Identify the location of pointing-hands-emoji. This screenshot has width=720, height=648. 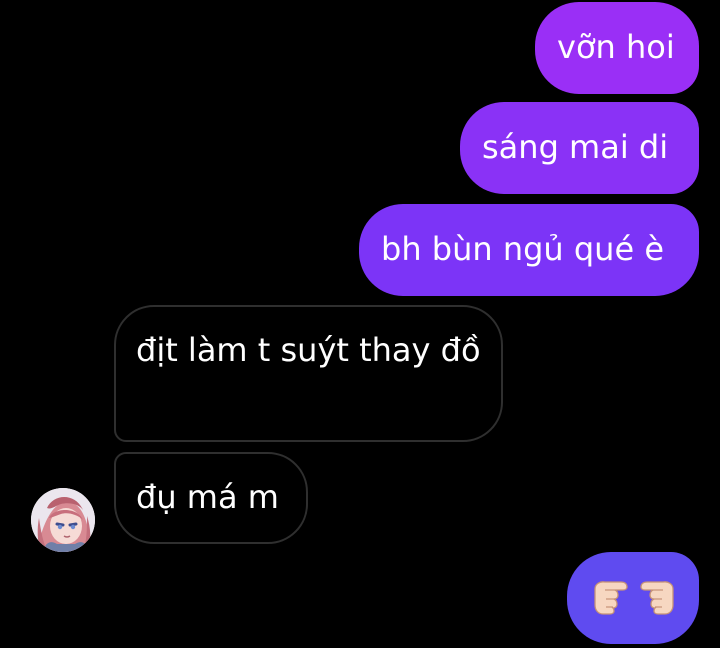
(634, 598).